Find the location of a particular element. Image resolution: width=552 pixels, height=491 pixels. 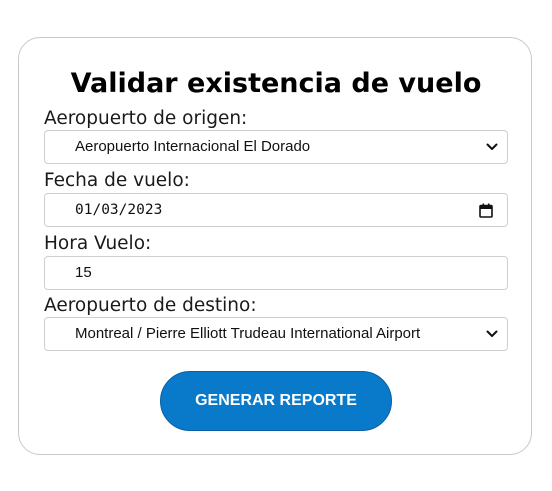

flight-date-value: 01/03/2023 is located at coordinates (119, 210).